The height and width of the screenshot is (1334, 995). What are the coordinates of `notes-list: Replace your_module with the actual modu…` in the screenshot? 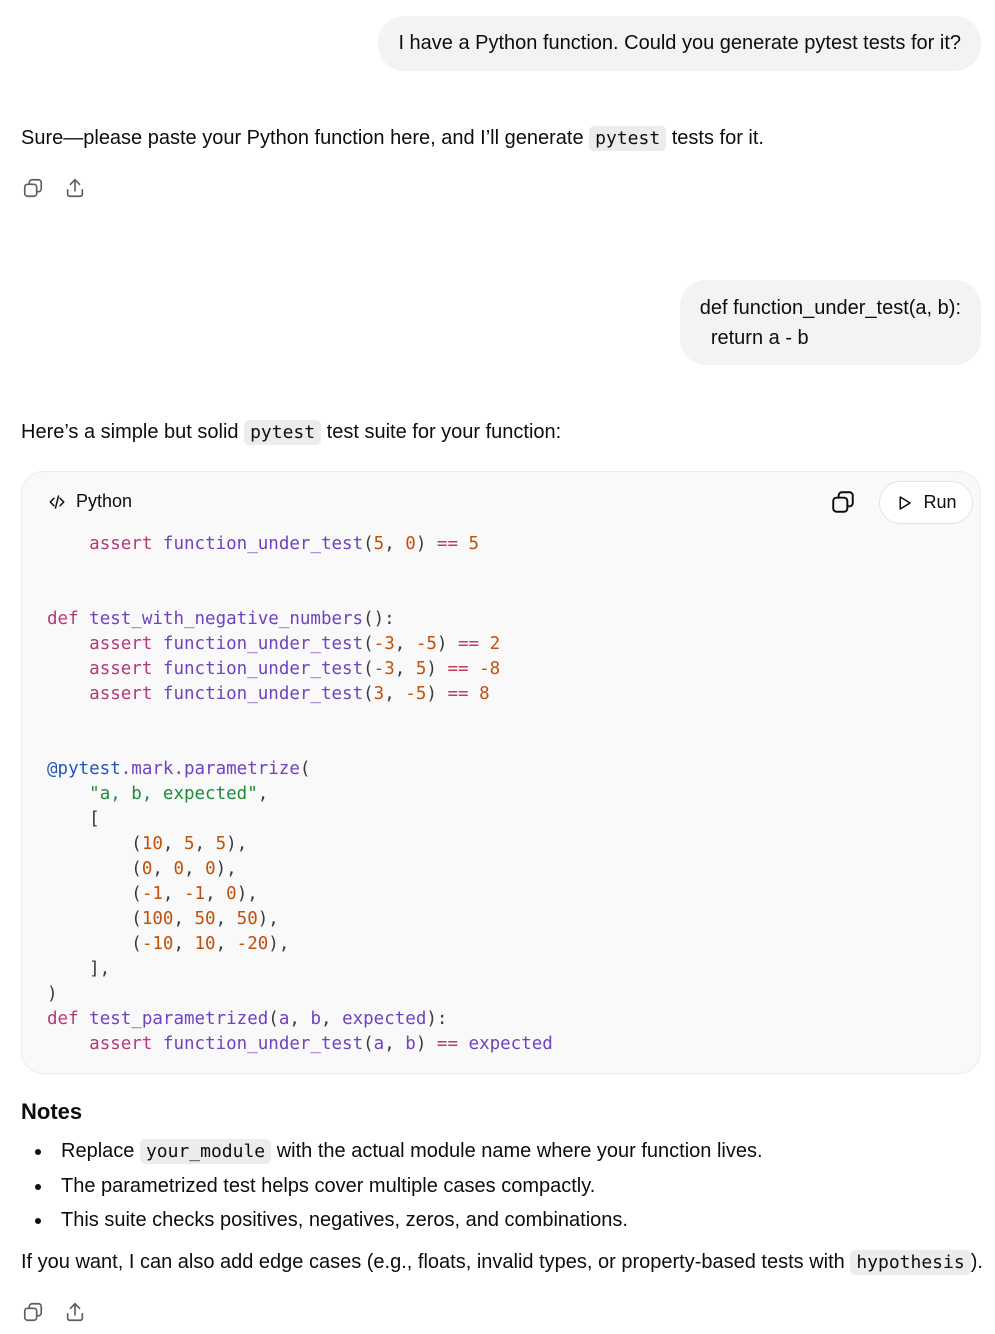 It's located at (392, 1185).